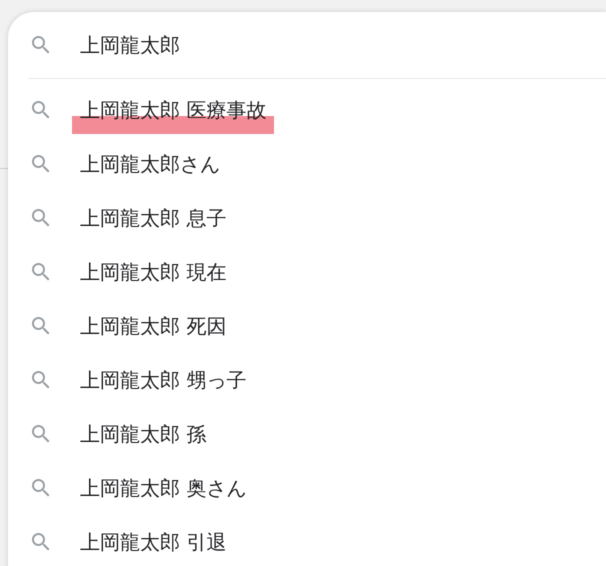 Image resolution: width=606 pixels, height=566 pixels. Describe the element at coordinates (150, 164) in the screenshot. I see `suggestion-item: 上岡龍太郎さん` at that location.